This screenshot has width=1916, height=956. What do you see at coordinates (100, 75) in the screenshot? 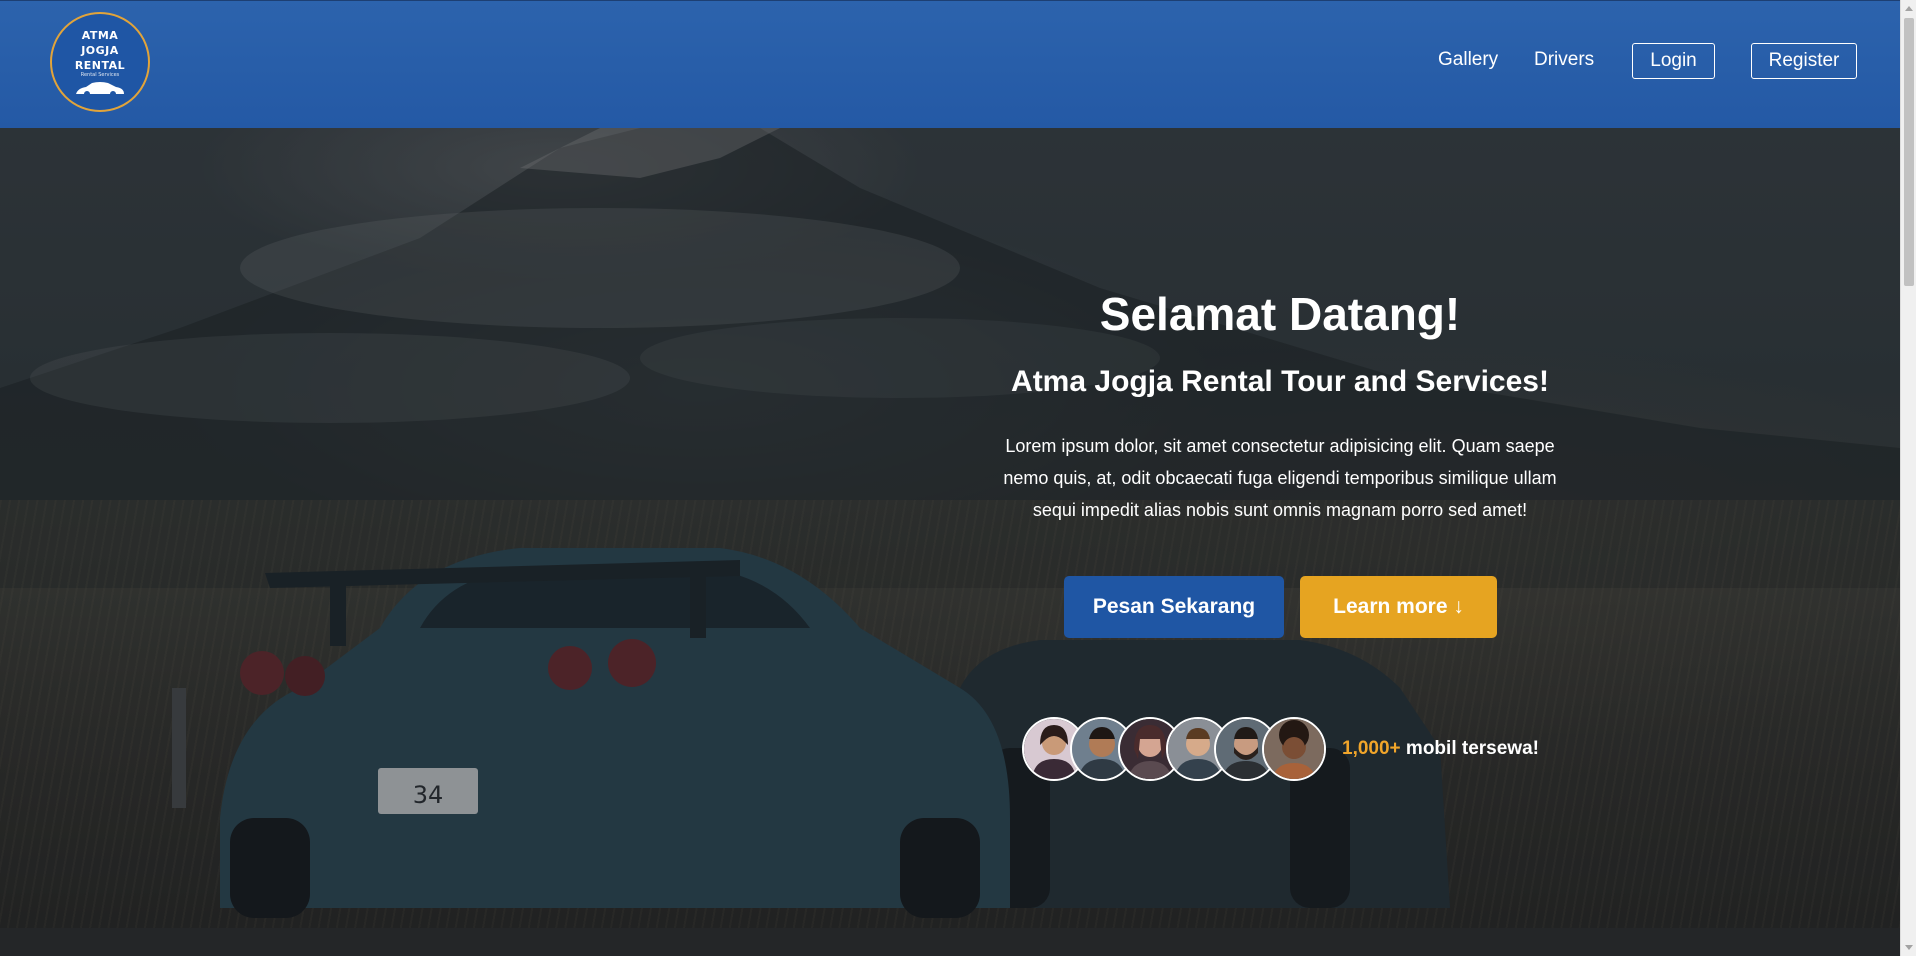
I see `logo-subtitle: Rental Services` at bounding box center [100, 75].